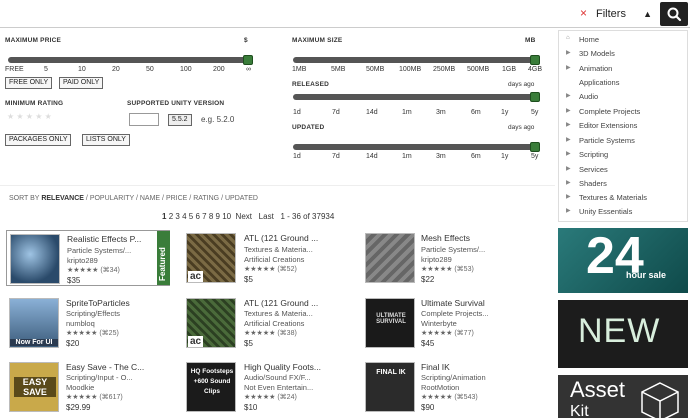 The image size is (690, 418). Describe the element at coordinates (244, 216) in the screenshot. I see `next-page-link: Next` at that location.